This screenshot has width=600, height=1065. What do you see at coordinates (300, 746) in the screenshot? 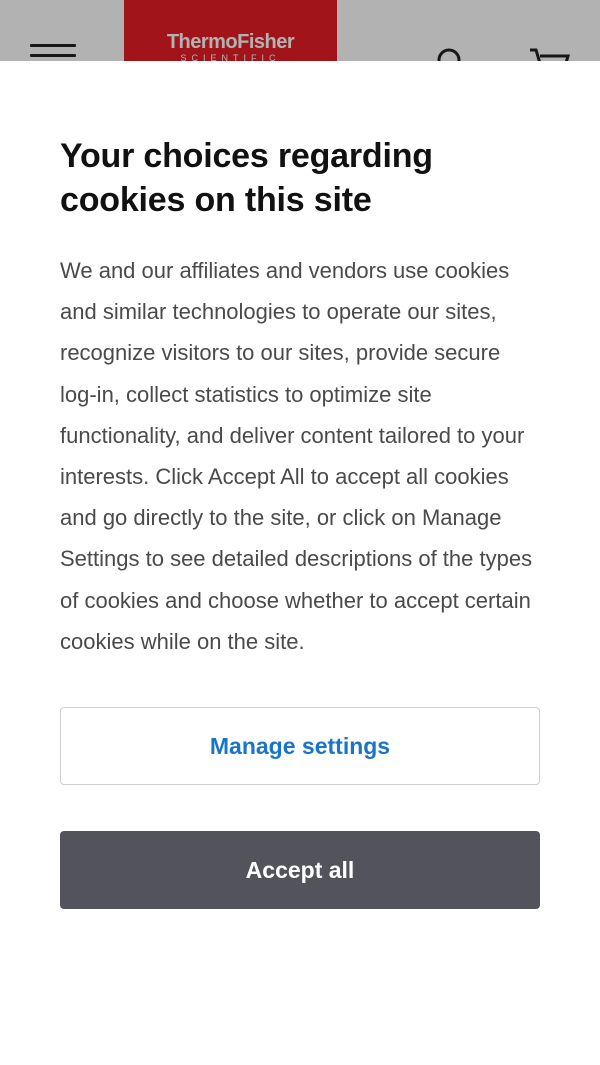
I see `manage-settings-button: Manage settings` at bounding box center [300, 746].